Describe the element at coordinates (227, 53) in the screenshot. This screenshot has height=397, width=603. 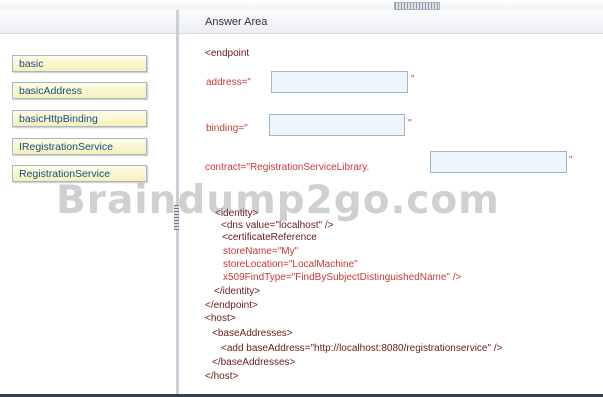
I see `code-endpoint-open: <endpoint` at that location.